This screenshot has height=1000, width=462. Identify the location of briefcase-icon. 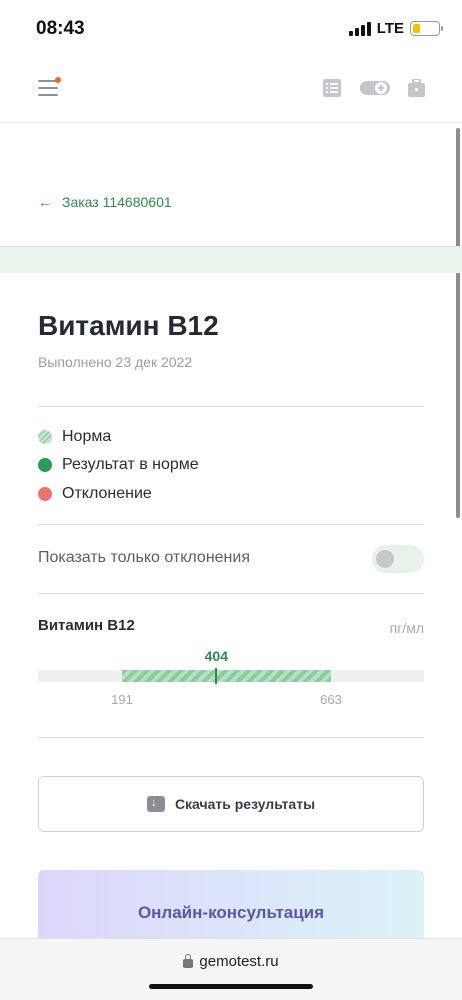
(416, 88).